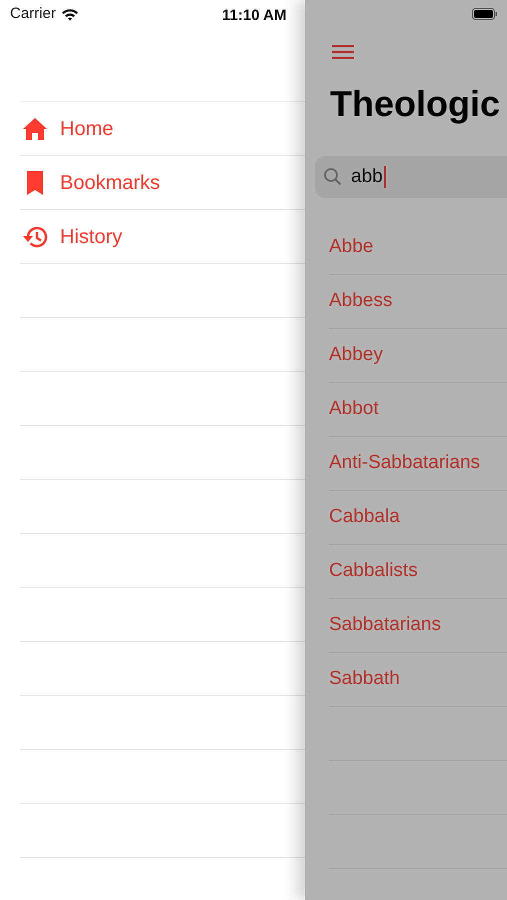  What do you see at coordinates (373, 571) in the screenshot?
I see `result-item: Cabbalists` at bounding box center [373, 571].